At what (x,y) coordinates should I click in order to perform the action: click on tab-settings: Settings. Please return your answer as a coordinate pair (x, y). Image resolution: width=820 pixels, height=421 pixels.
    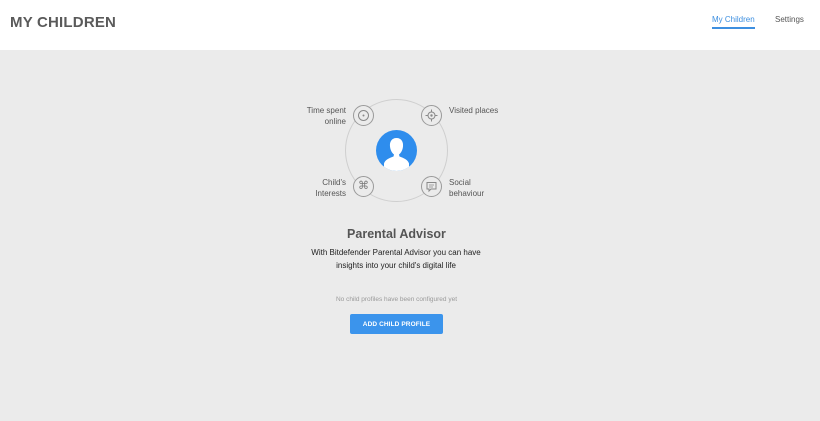
    Looking at the image, I should click on (789, 21).